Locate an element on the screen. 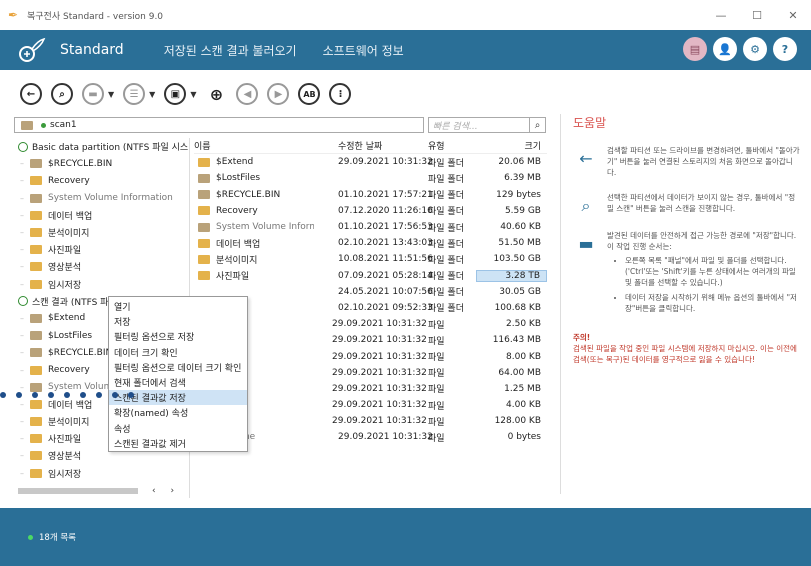  cell-name: System Volume Informati.. is located at coordinates (254, 227).